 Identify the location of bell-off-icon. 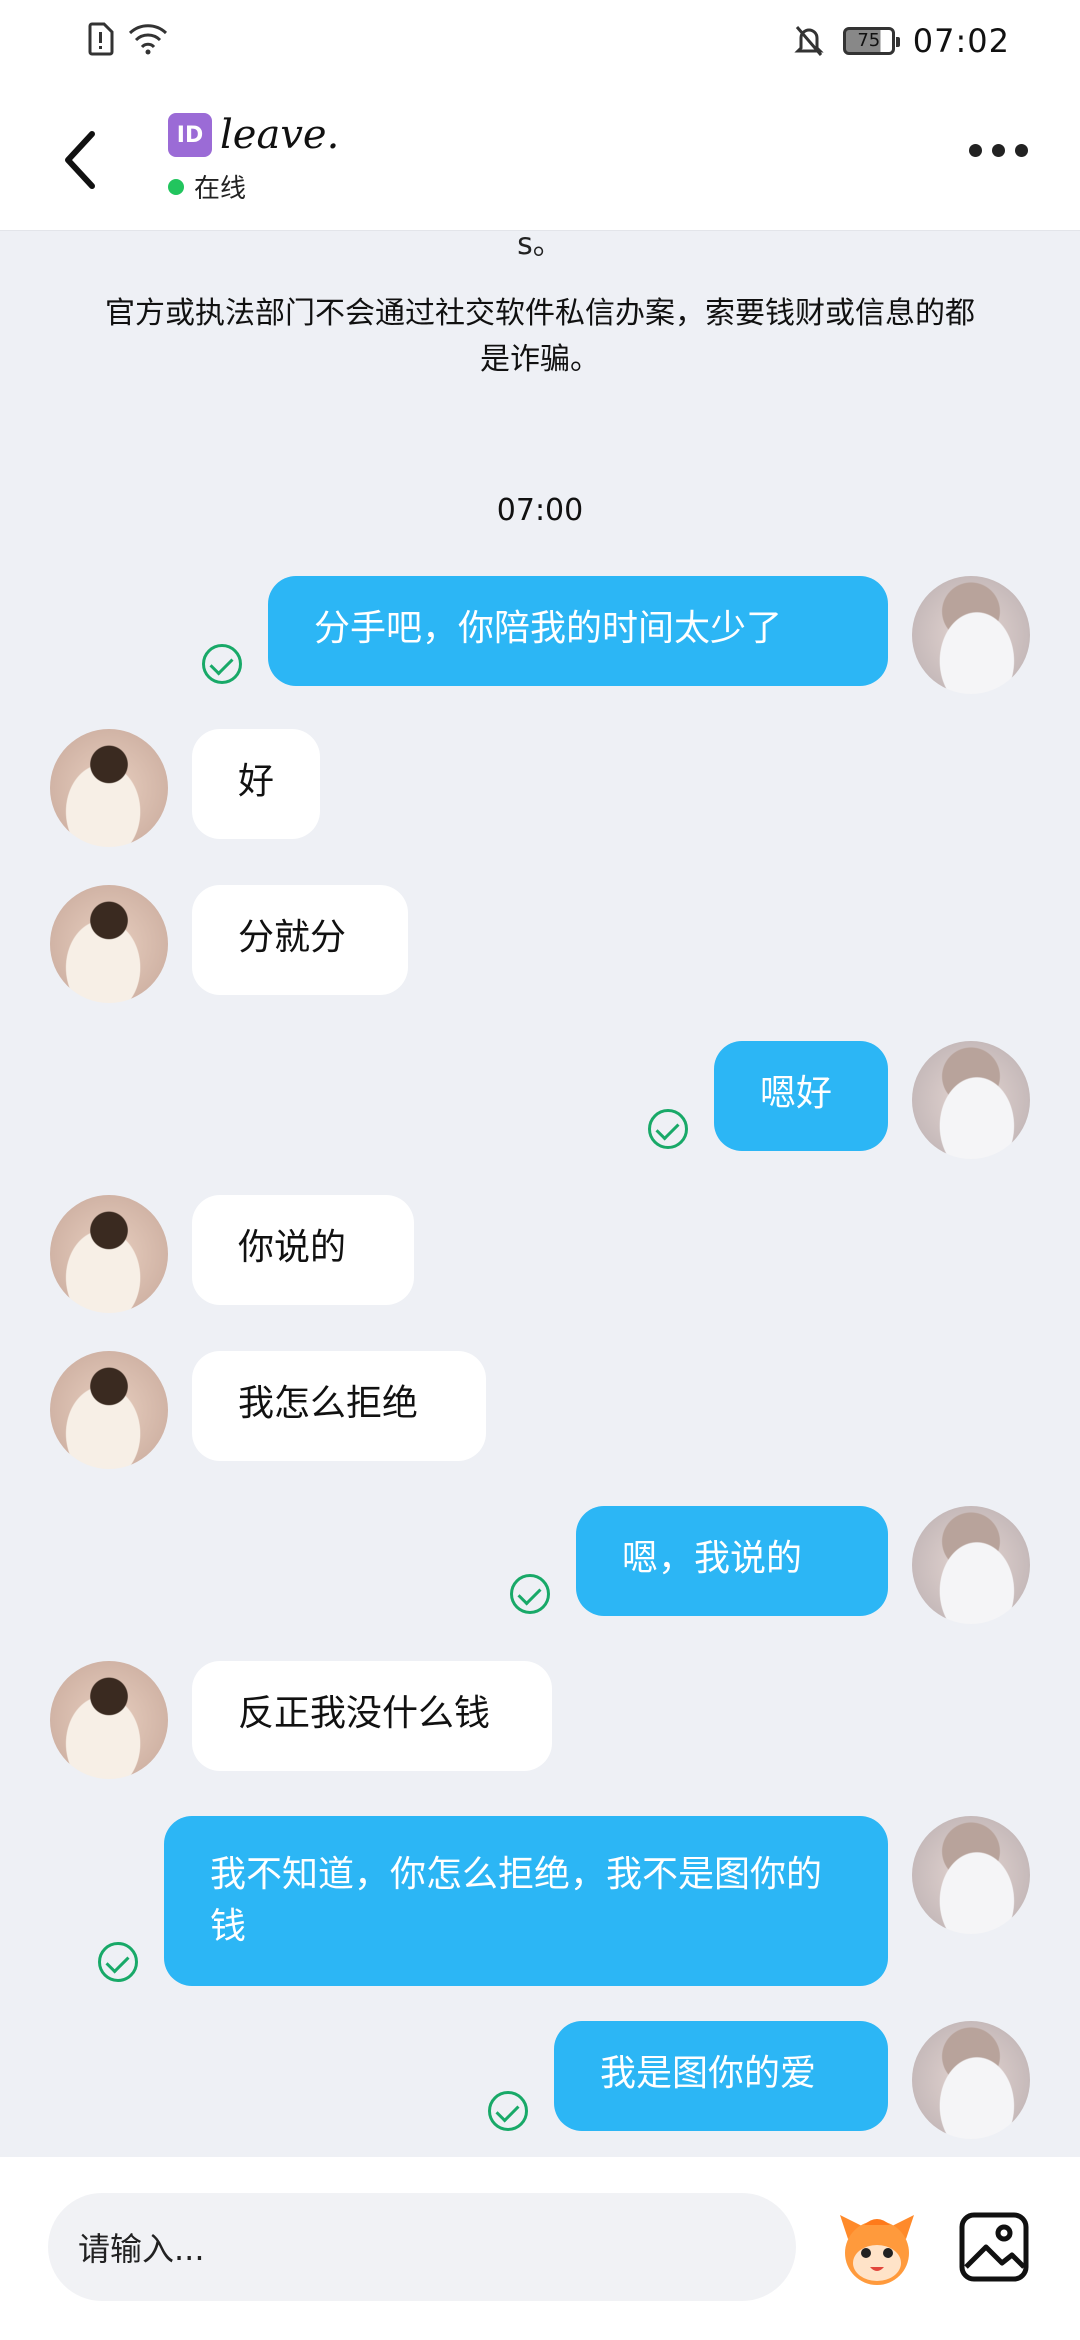
(809, 41).